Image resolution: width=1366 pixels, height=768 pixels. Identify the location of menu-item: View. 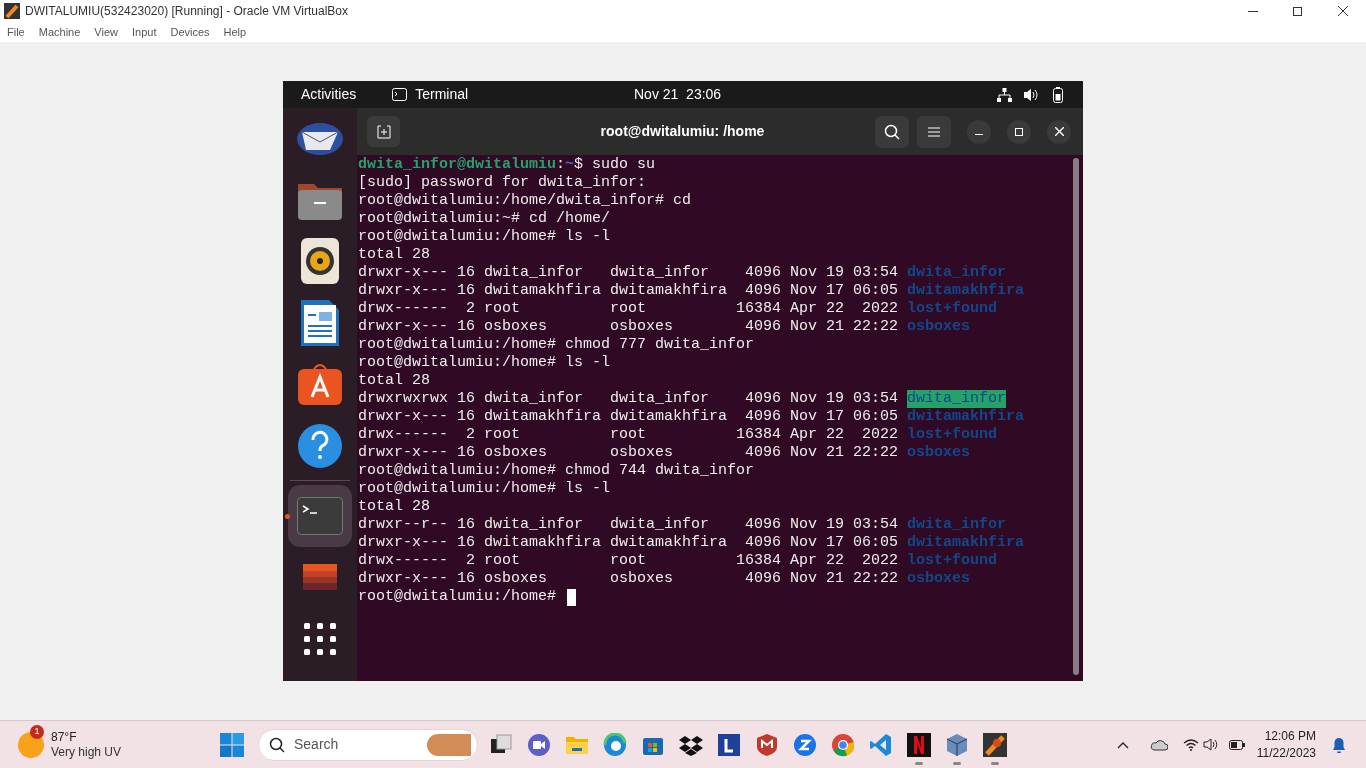
(106, 32).